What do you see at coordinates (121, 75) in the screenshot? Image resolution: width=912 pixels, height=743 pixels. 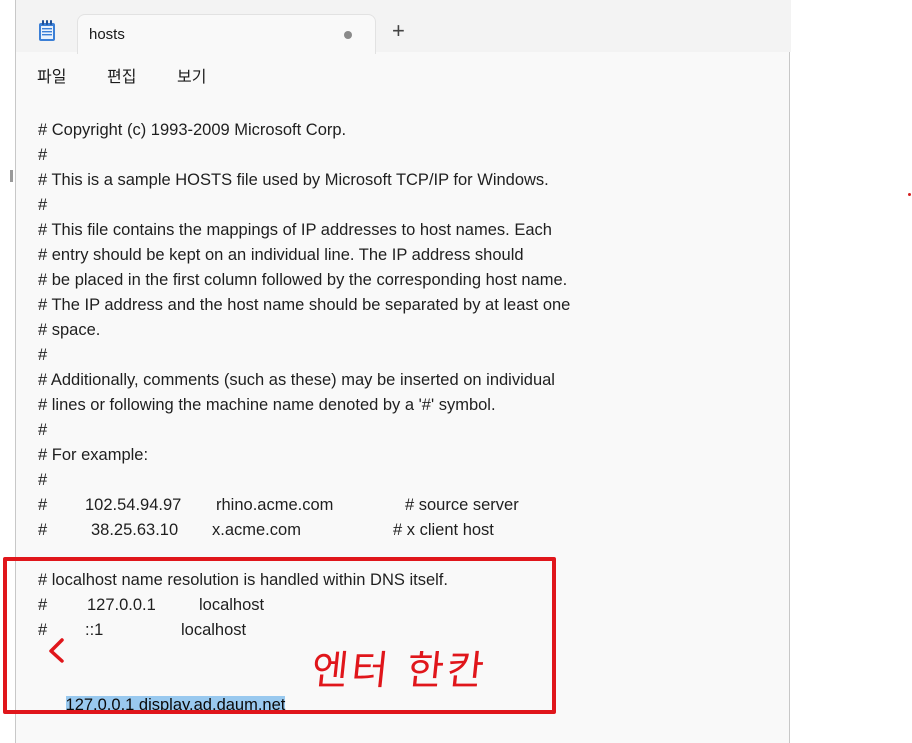 I see `menu-edit: 편집` at bounding box center [121, 75].